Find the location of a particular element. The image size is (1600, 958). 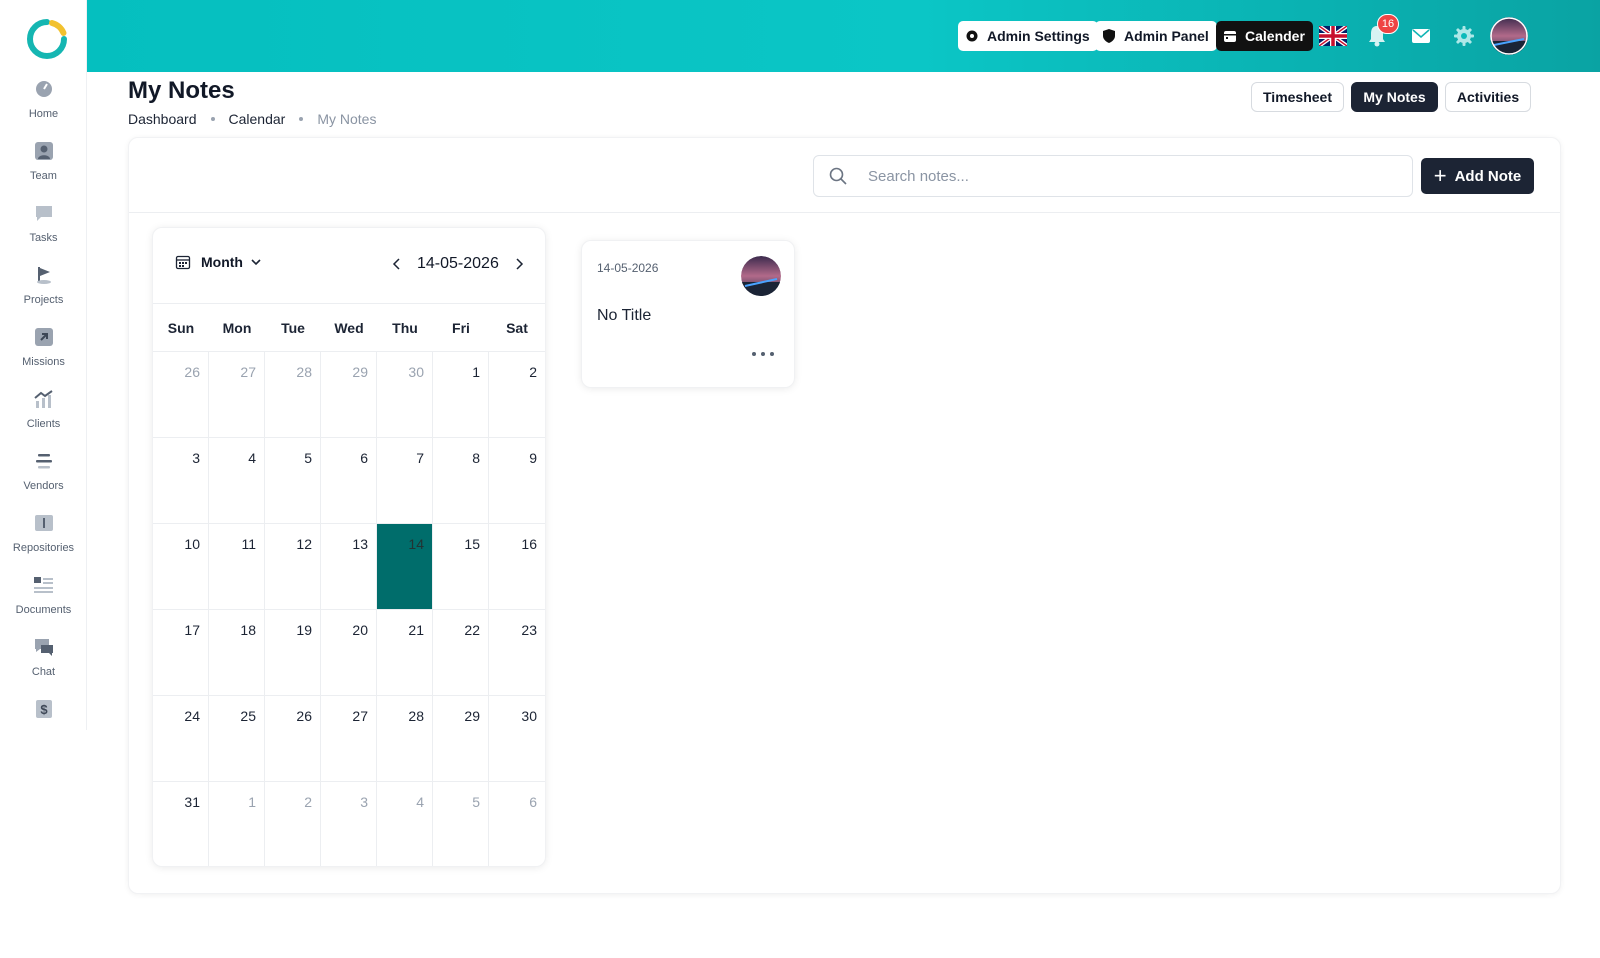

search-box is located at coordinates (1113, 176).